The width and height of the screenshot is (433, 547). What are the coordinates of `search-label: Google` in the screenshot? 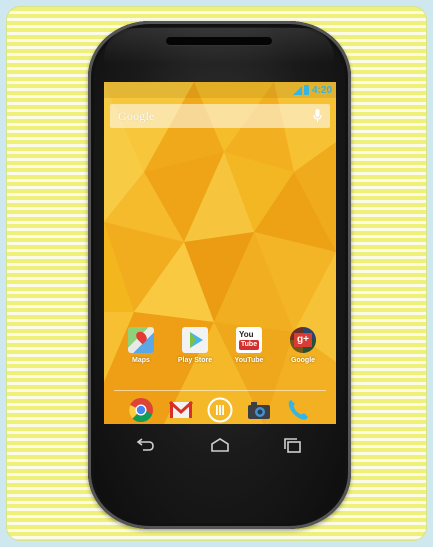 It's located at (136, 116).